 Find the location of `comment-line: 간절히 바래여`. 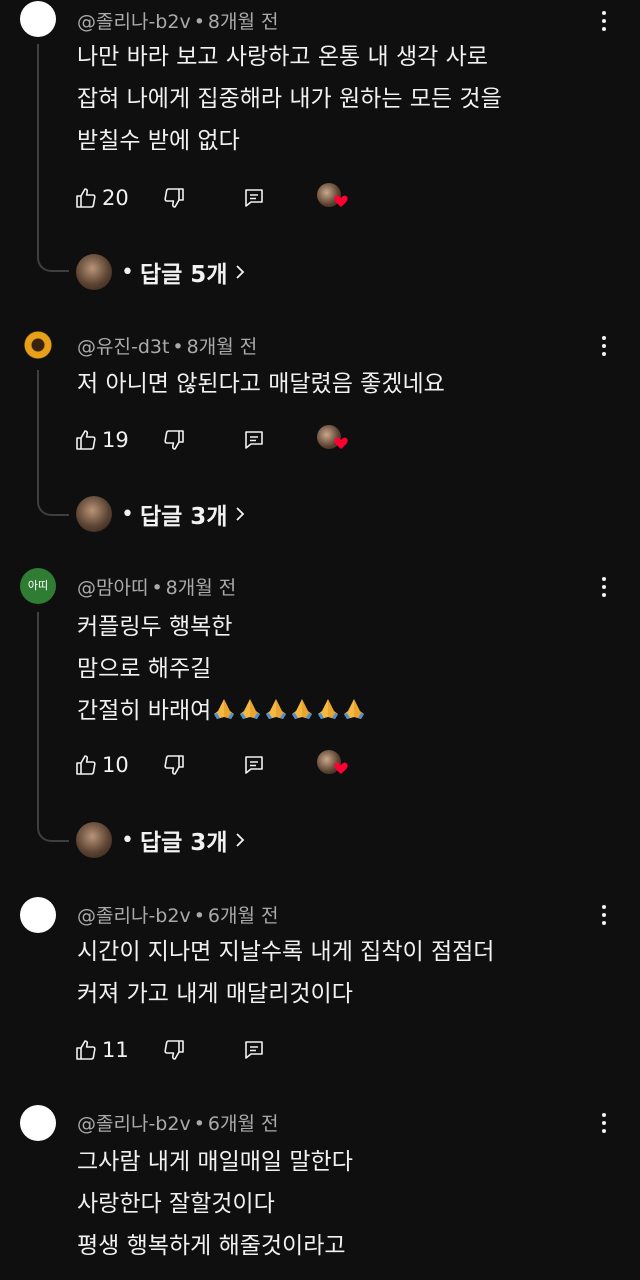

comment-line: 간절히 바래여 is located at coordinates (144, 711).